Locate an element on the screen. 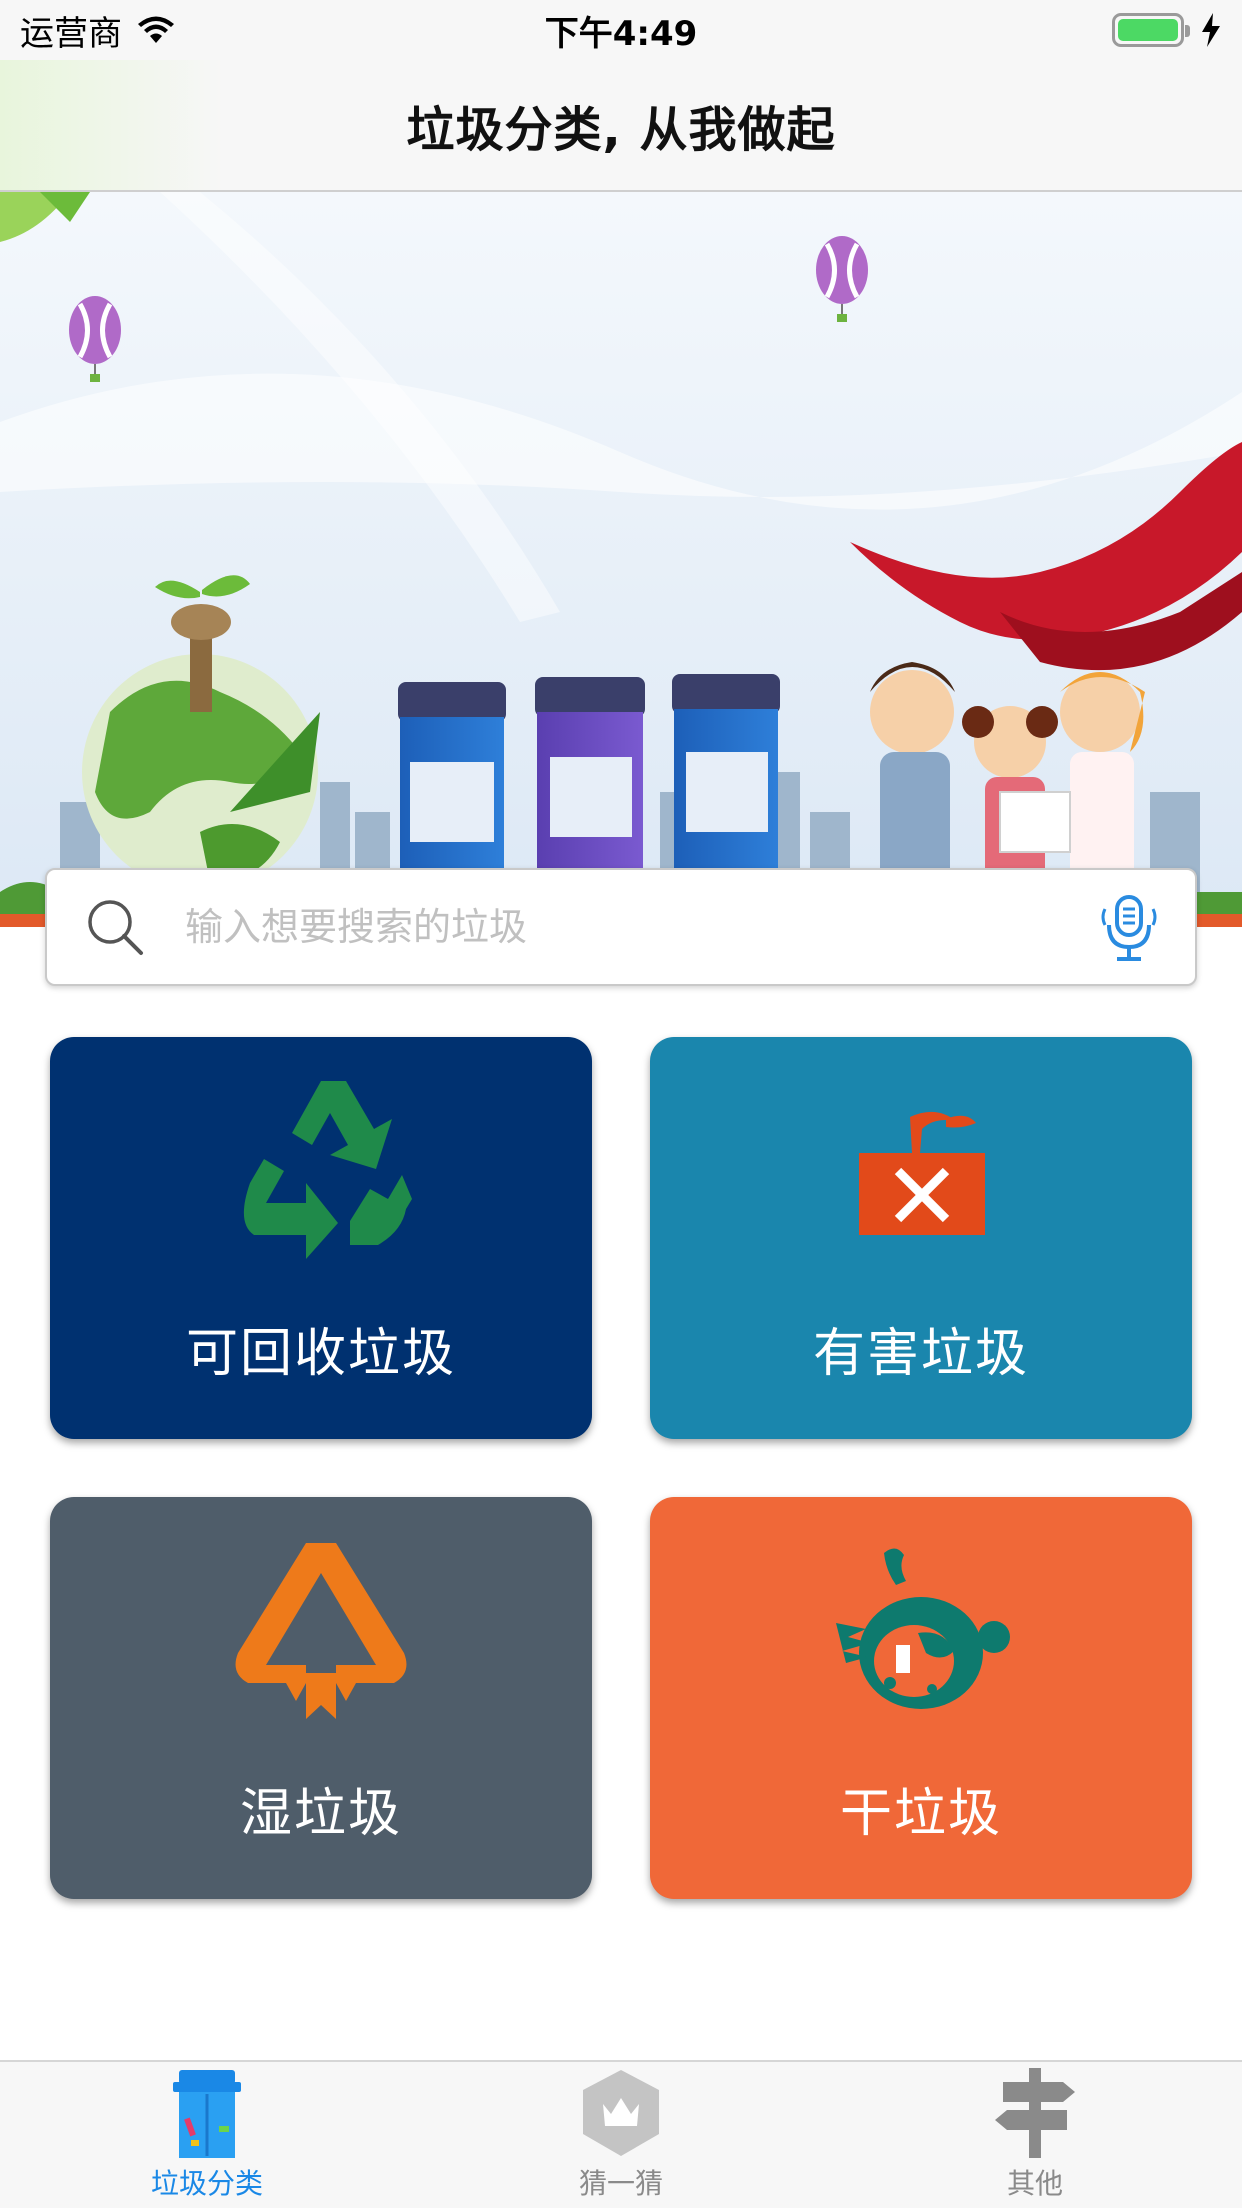  hazardous-icon is located at coordinates (922, 1173).